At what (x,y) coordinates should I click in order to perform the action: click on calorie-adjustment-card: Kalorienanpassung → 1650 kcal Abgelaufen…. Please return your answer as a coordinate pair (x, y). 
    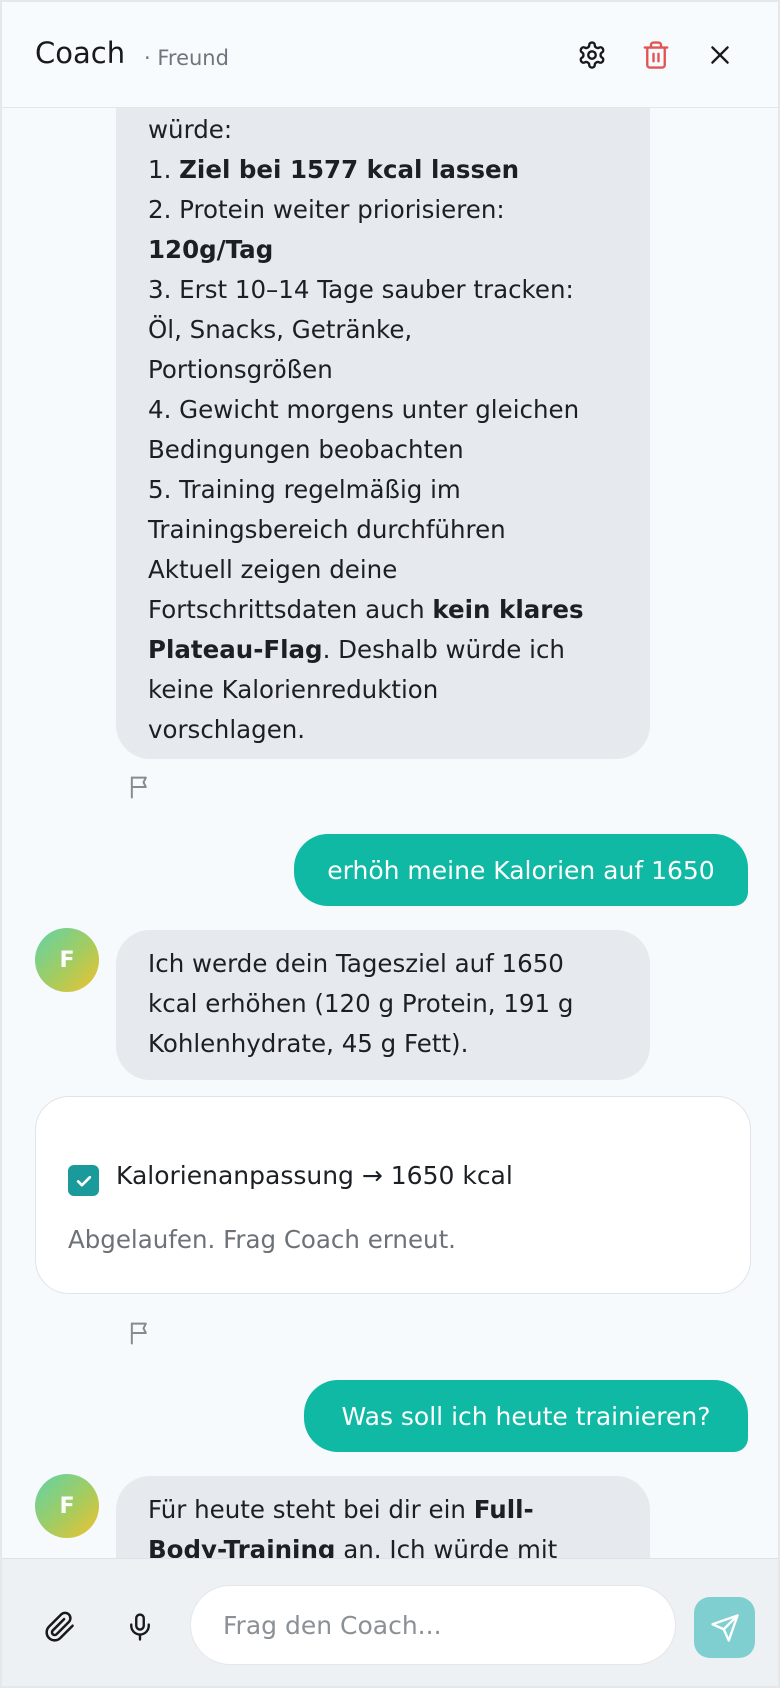
    Looking at the image, I should click on (393, 1195).